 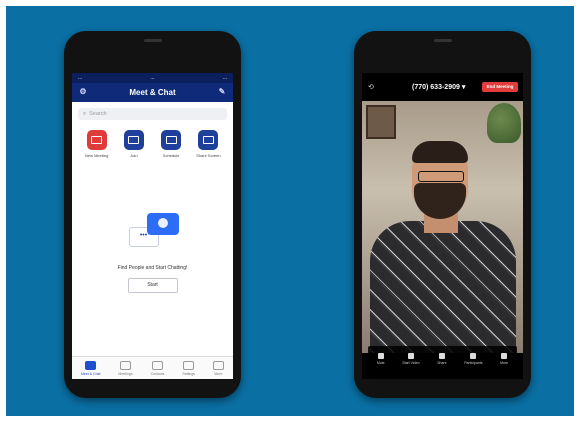 What do you see at coordinates (152, 114) in the screenshot?
I see `search-input: ⌕ Search` at bounding box center [152, 114].